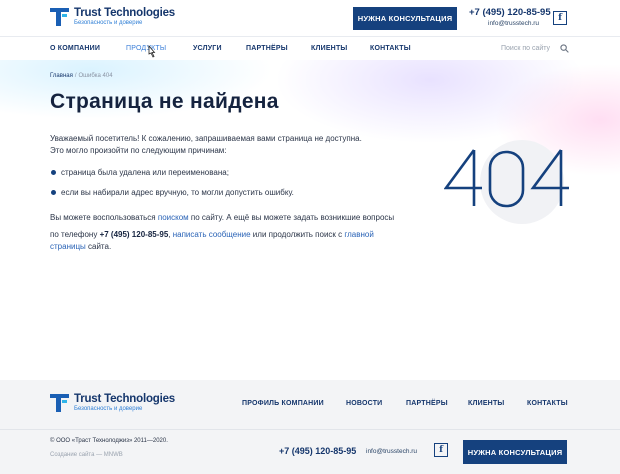 The image size is (620, 474). I want to click on outro-text: по телефону, so click(75, 234).